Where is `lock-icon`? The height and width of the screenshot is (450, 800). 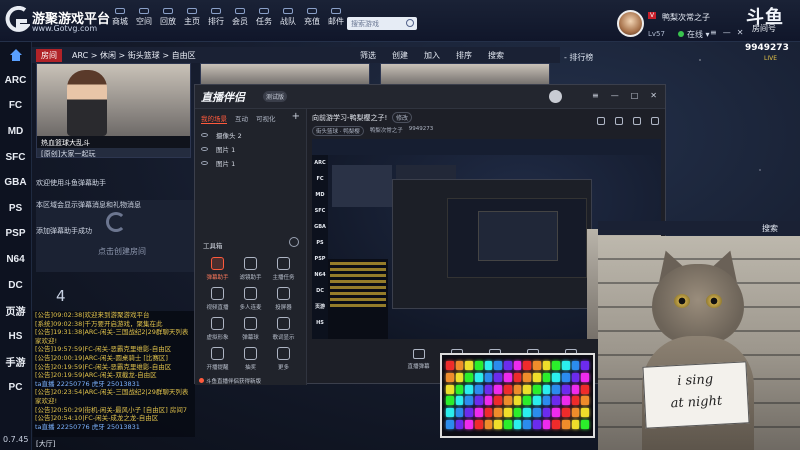 lock-icon is located at coordinates (619, 121).